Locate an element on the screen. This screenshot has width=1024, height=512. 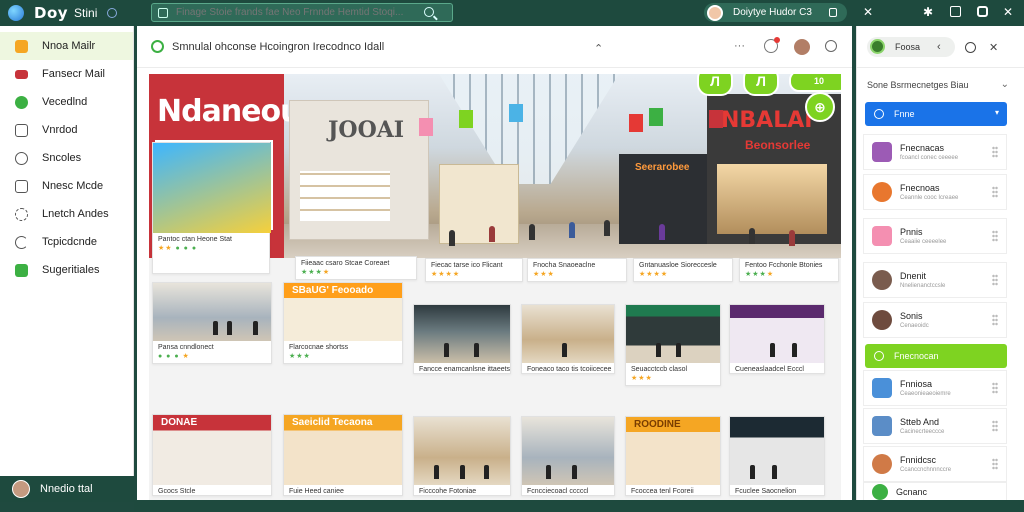
store-card: Foneaco taco tis tcoiicecee is located at coordinates (568, 339).